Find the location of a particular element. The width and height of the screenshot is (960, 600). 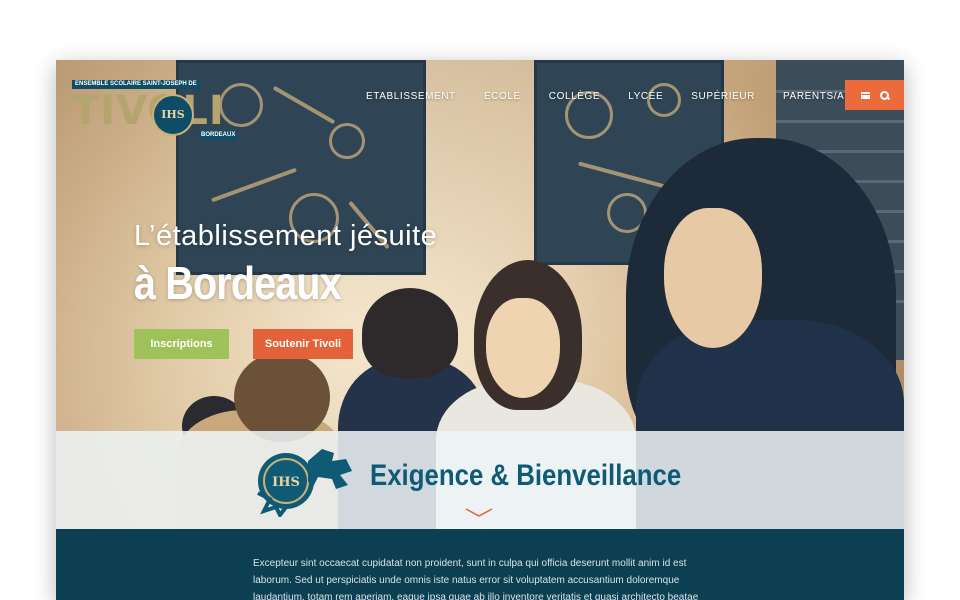

student-girl-face is located at coordinates (523, 348).